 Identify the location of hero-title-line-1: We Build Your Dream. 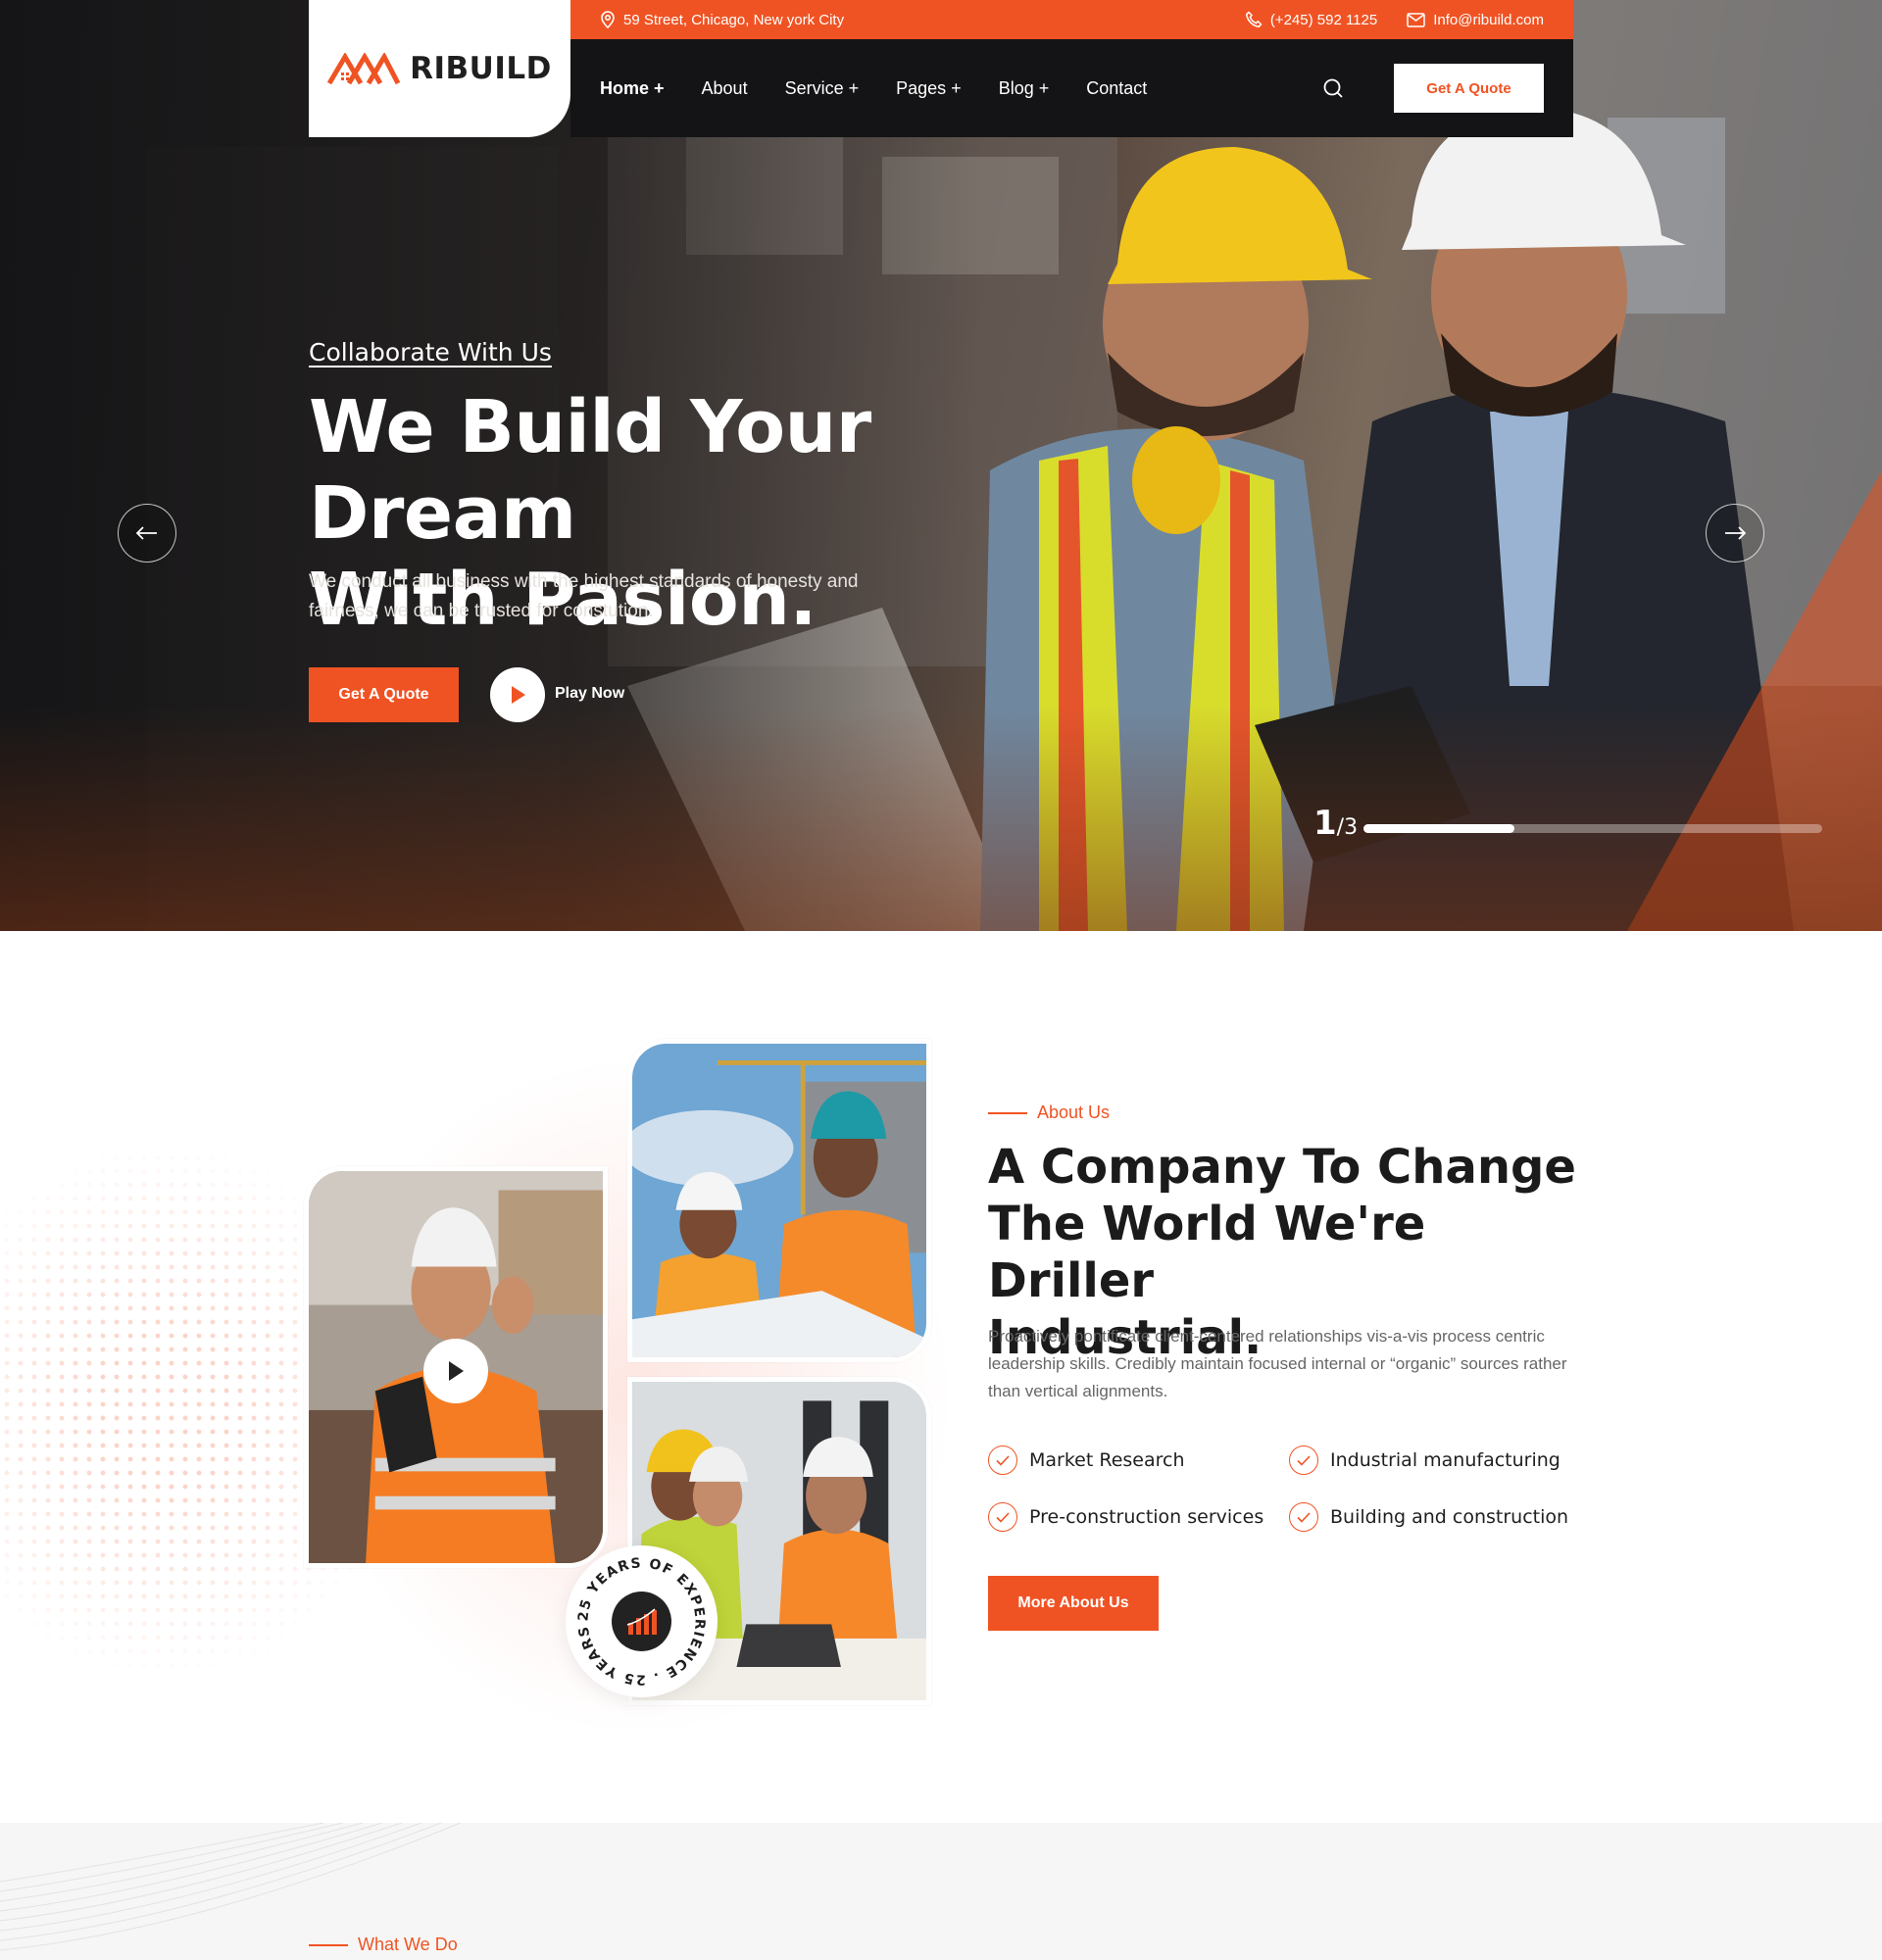
(590, 470).